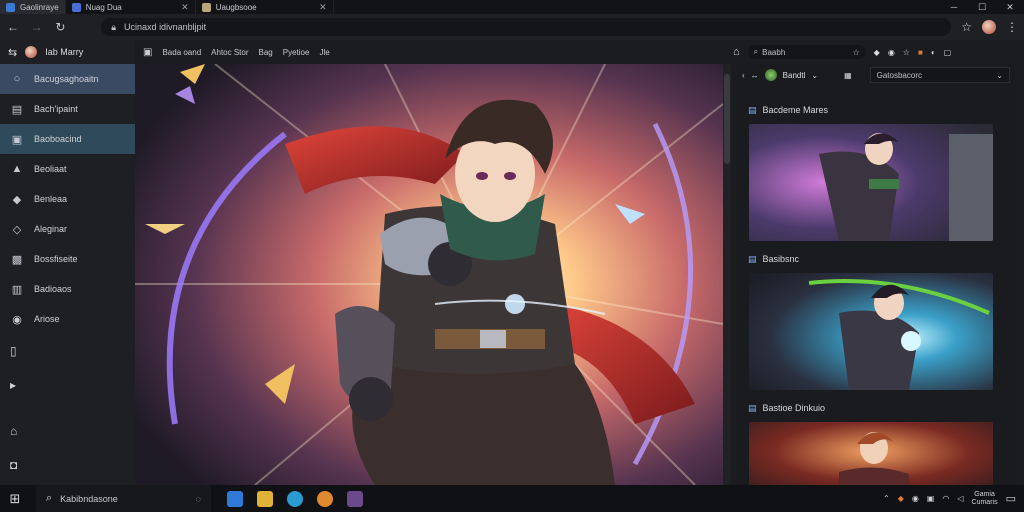 This screenshot has width=1024, height=512. What do you see at coordinates (982, 7) in the screenshot?
I see `maximize-icon: ☐` at bounding box center [982, 7].